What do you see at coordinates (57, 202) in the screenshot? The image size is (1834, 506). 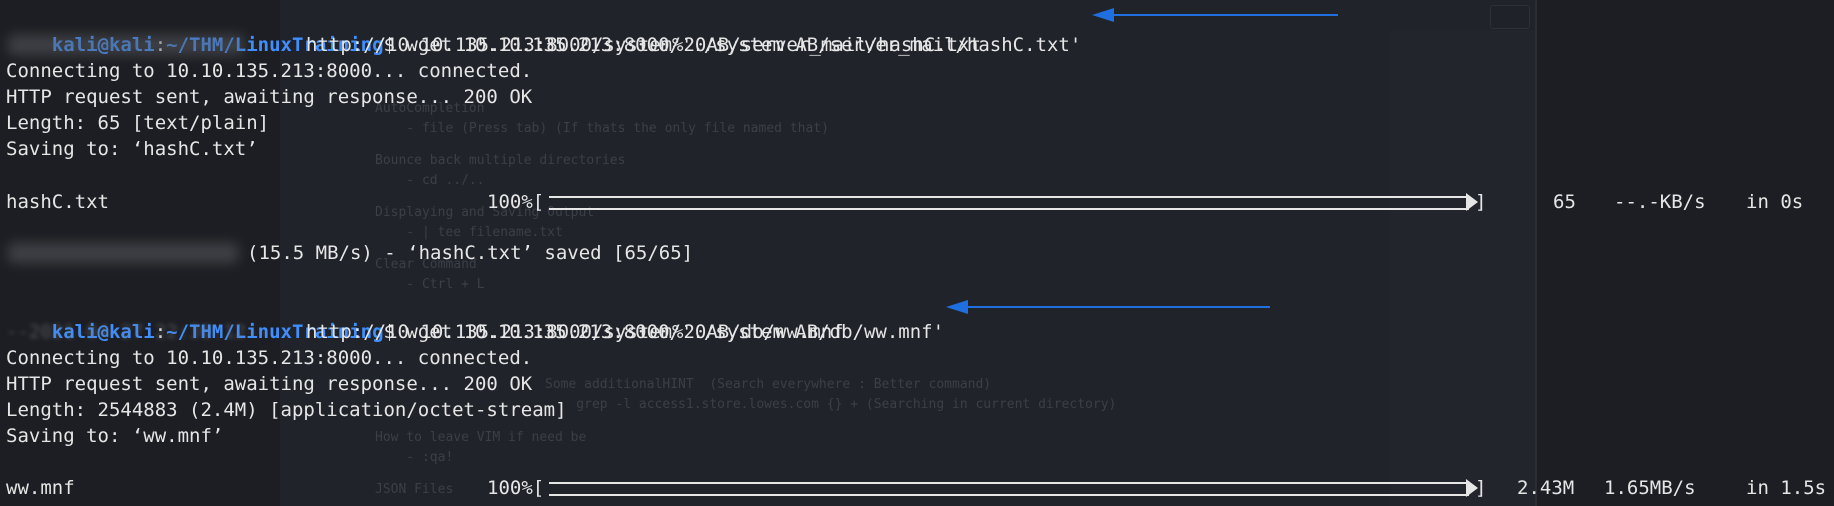 I see `progress-filename: hashC.txt` at bounding box center [57, 202].